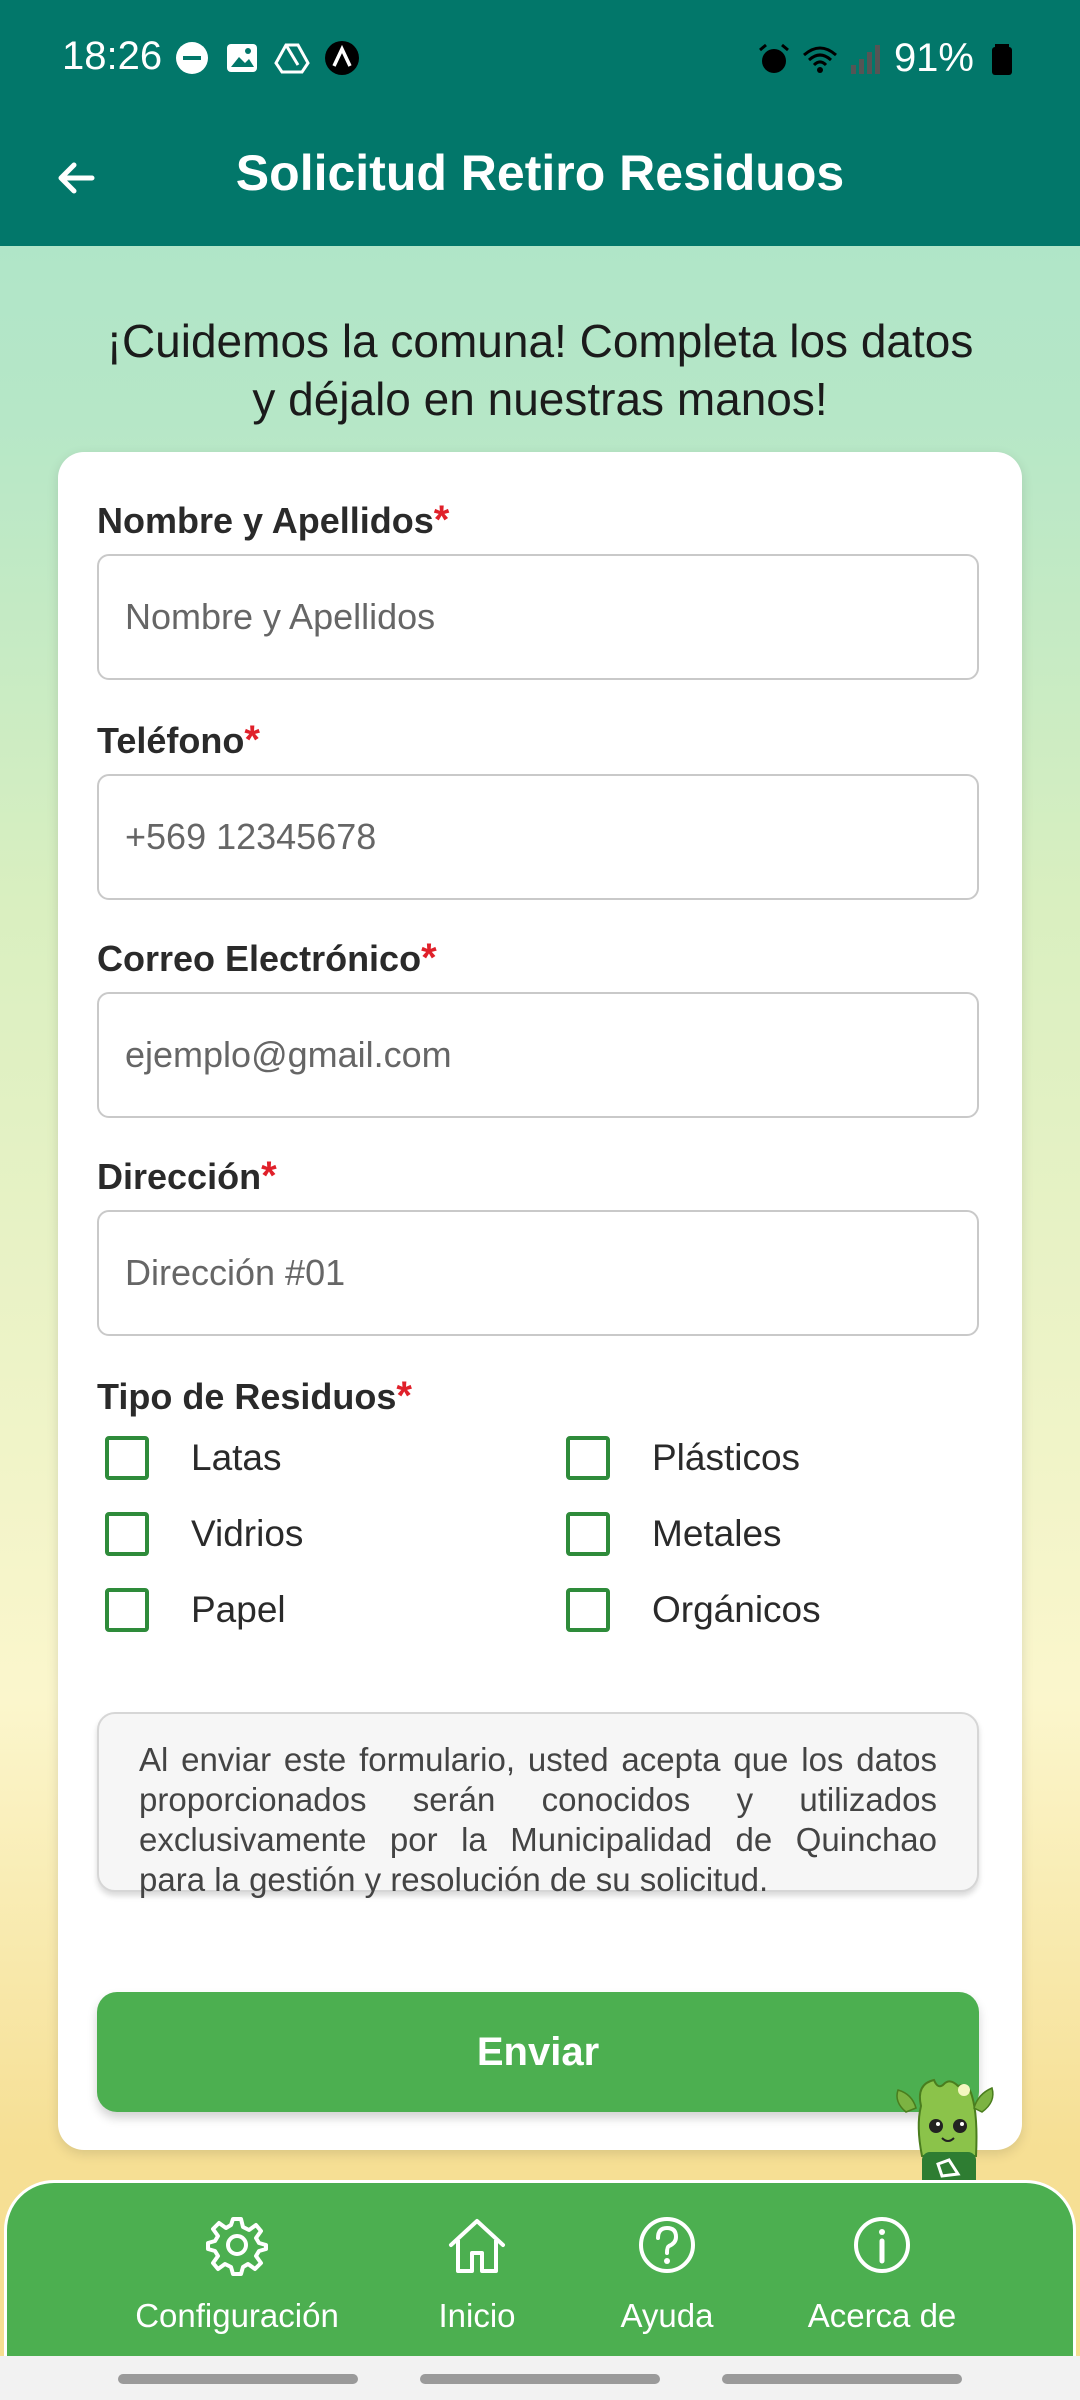 This screenshot has width=1080, height=2400. I want to click on email-label-text: Correo Electrónico, so click(259, 958).